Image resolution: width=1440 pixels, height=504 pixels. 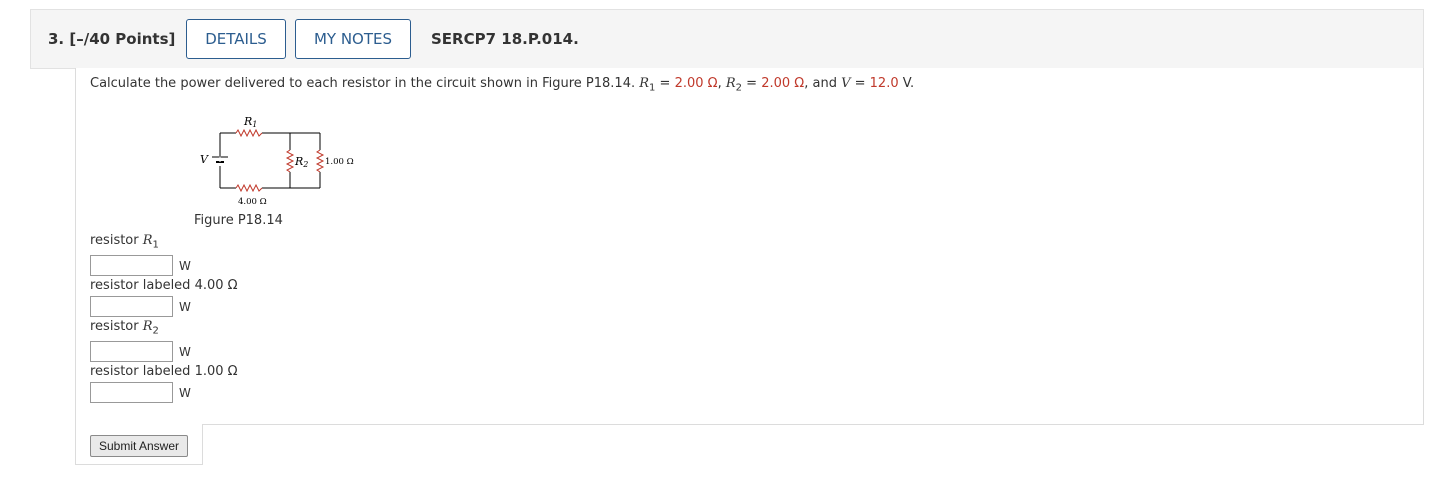 What do you see at coordinates (139, 446) in the screenshot?
I see `submit-answer-button: Submit Answer` at bounding box center [139, 446].